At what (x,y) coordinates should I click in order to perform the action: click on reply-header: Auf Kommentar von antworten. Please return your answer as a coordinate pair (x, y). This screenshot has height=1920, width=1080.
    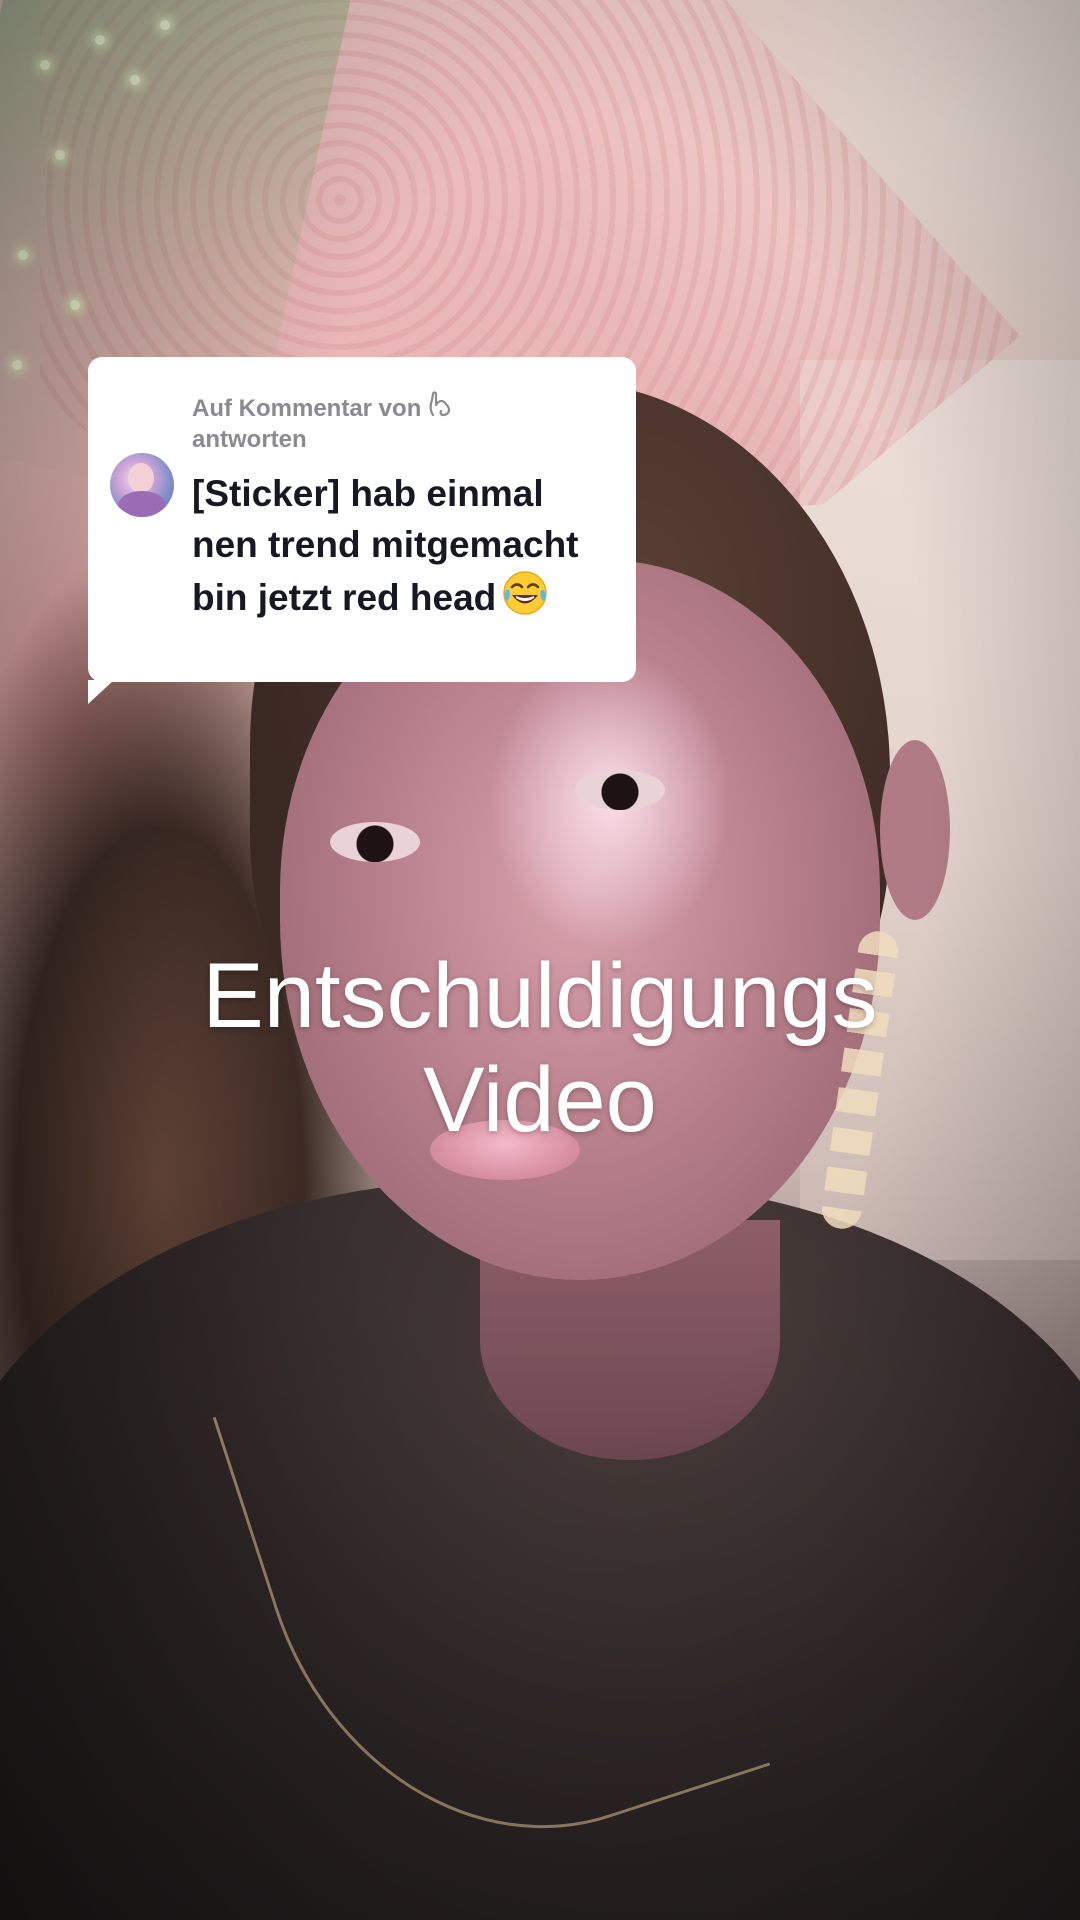
    Looking at the image, I should click on (399, 422).